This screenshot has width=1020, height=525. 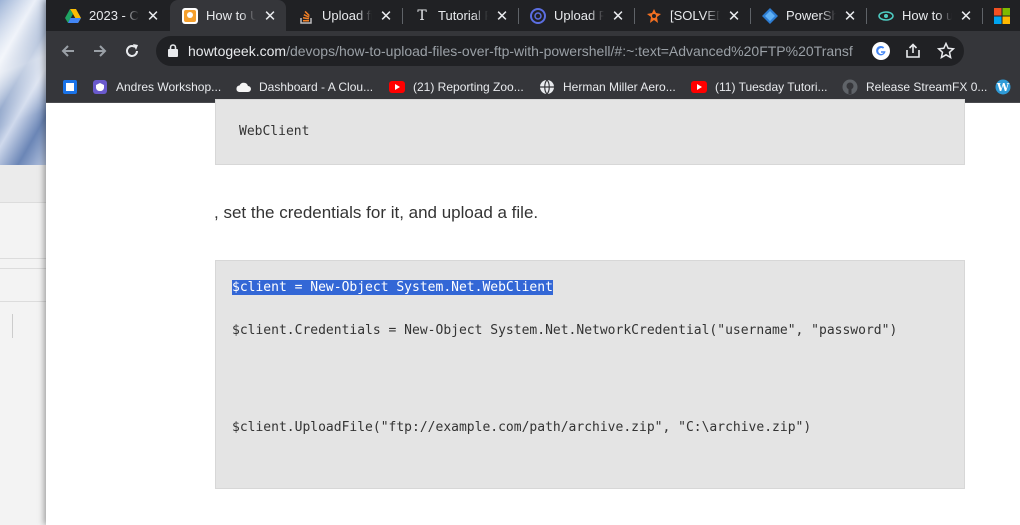 I want to click on stackoverflow-icon, so click(x=306, y=16).